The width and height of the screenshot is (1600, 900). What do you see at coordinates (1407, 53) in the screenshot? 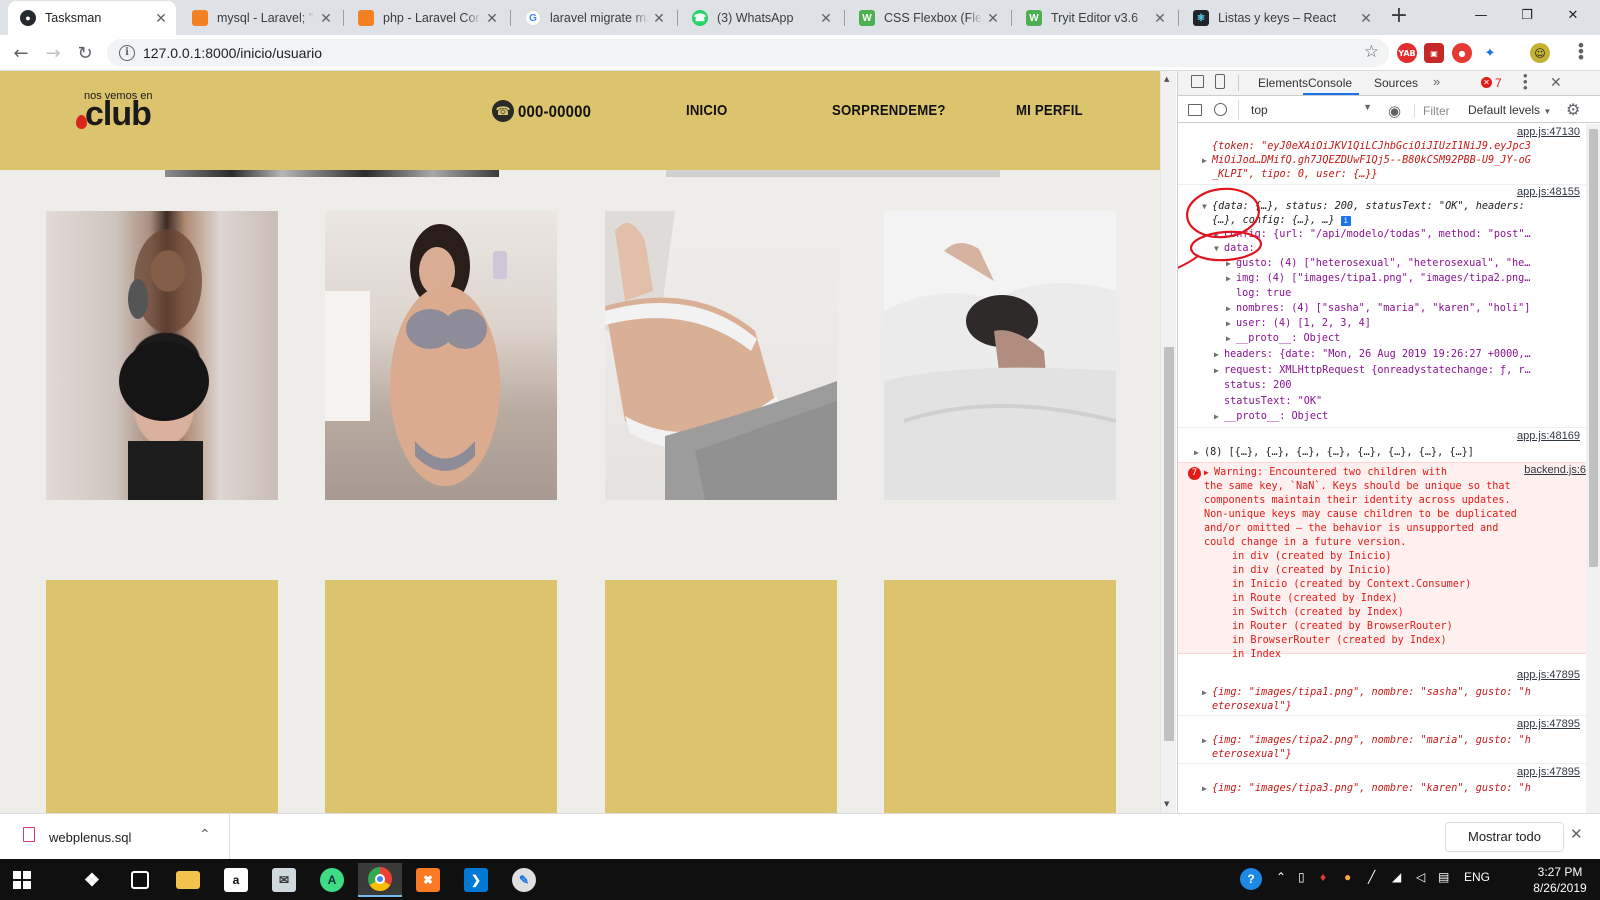
I see `yab-extension-icon: YAB` at bounding box center [1407, 53].